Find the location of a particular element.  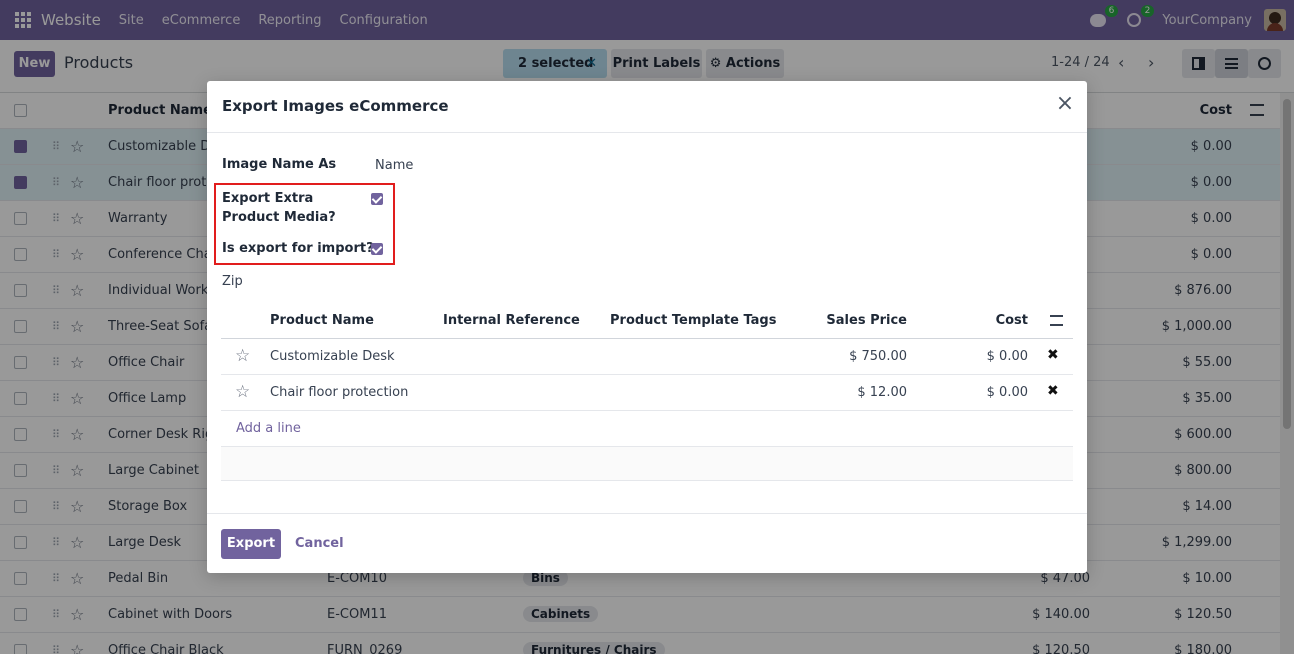

export-button: Export is located at coordinates (251, 544).